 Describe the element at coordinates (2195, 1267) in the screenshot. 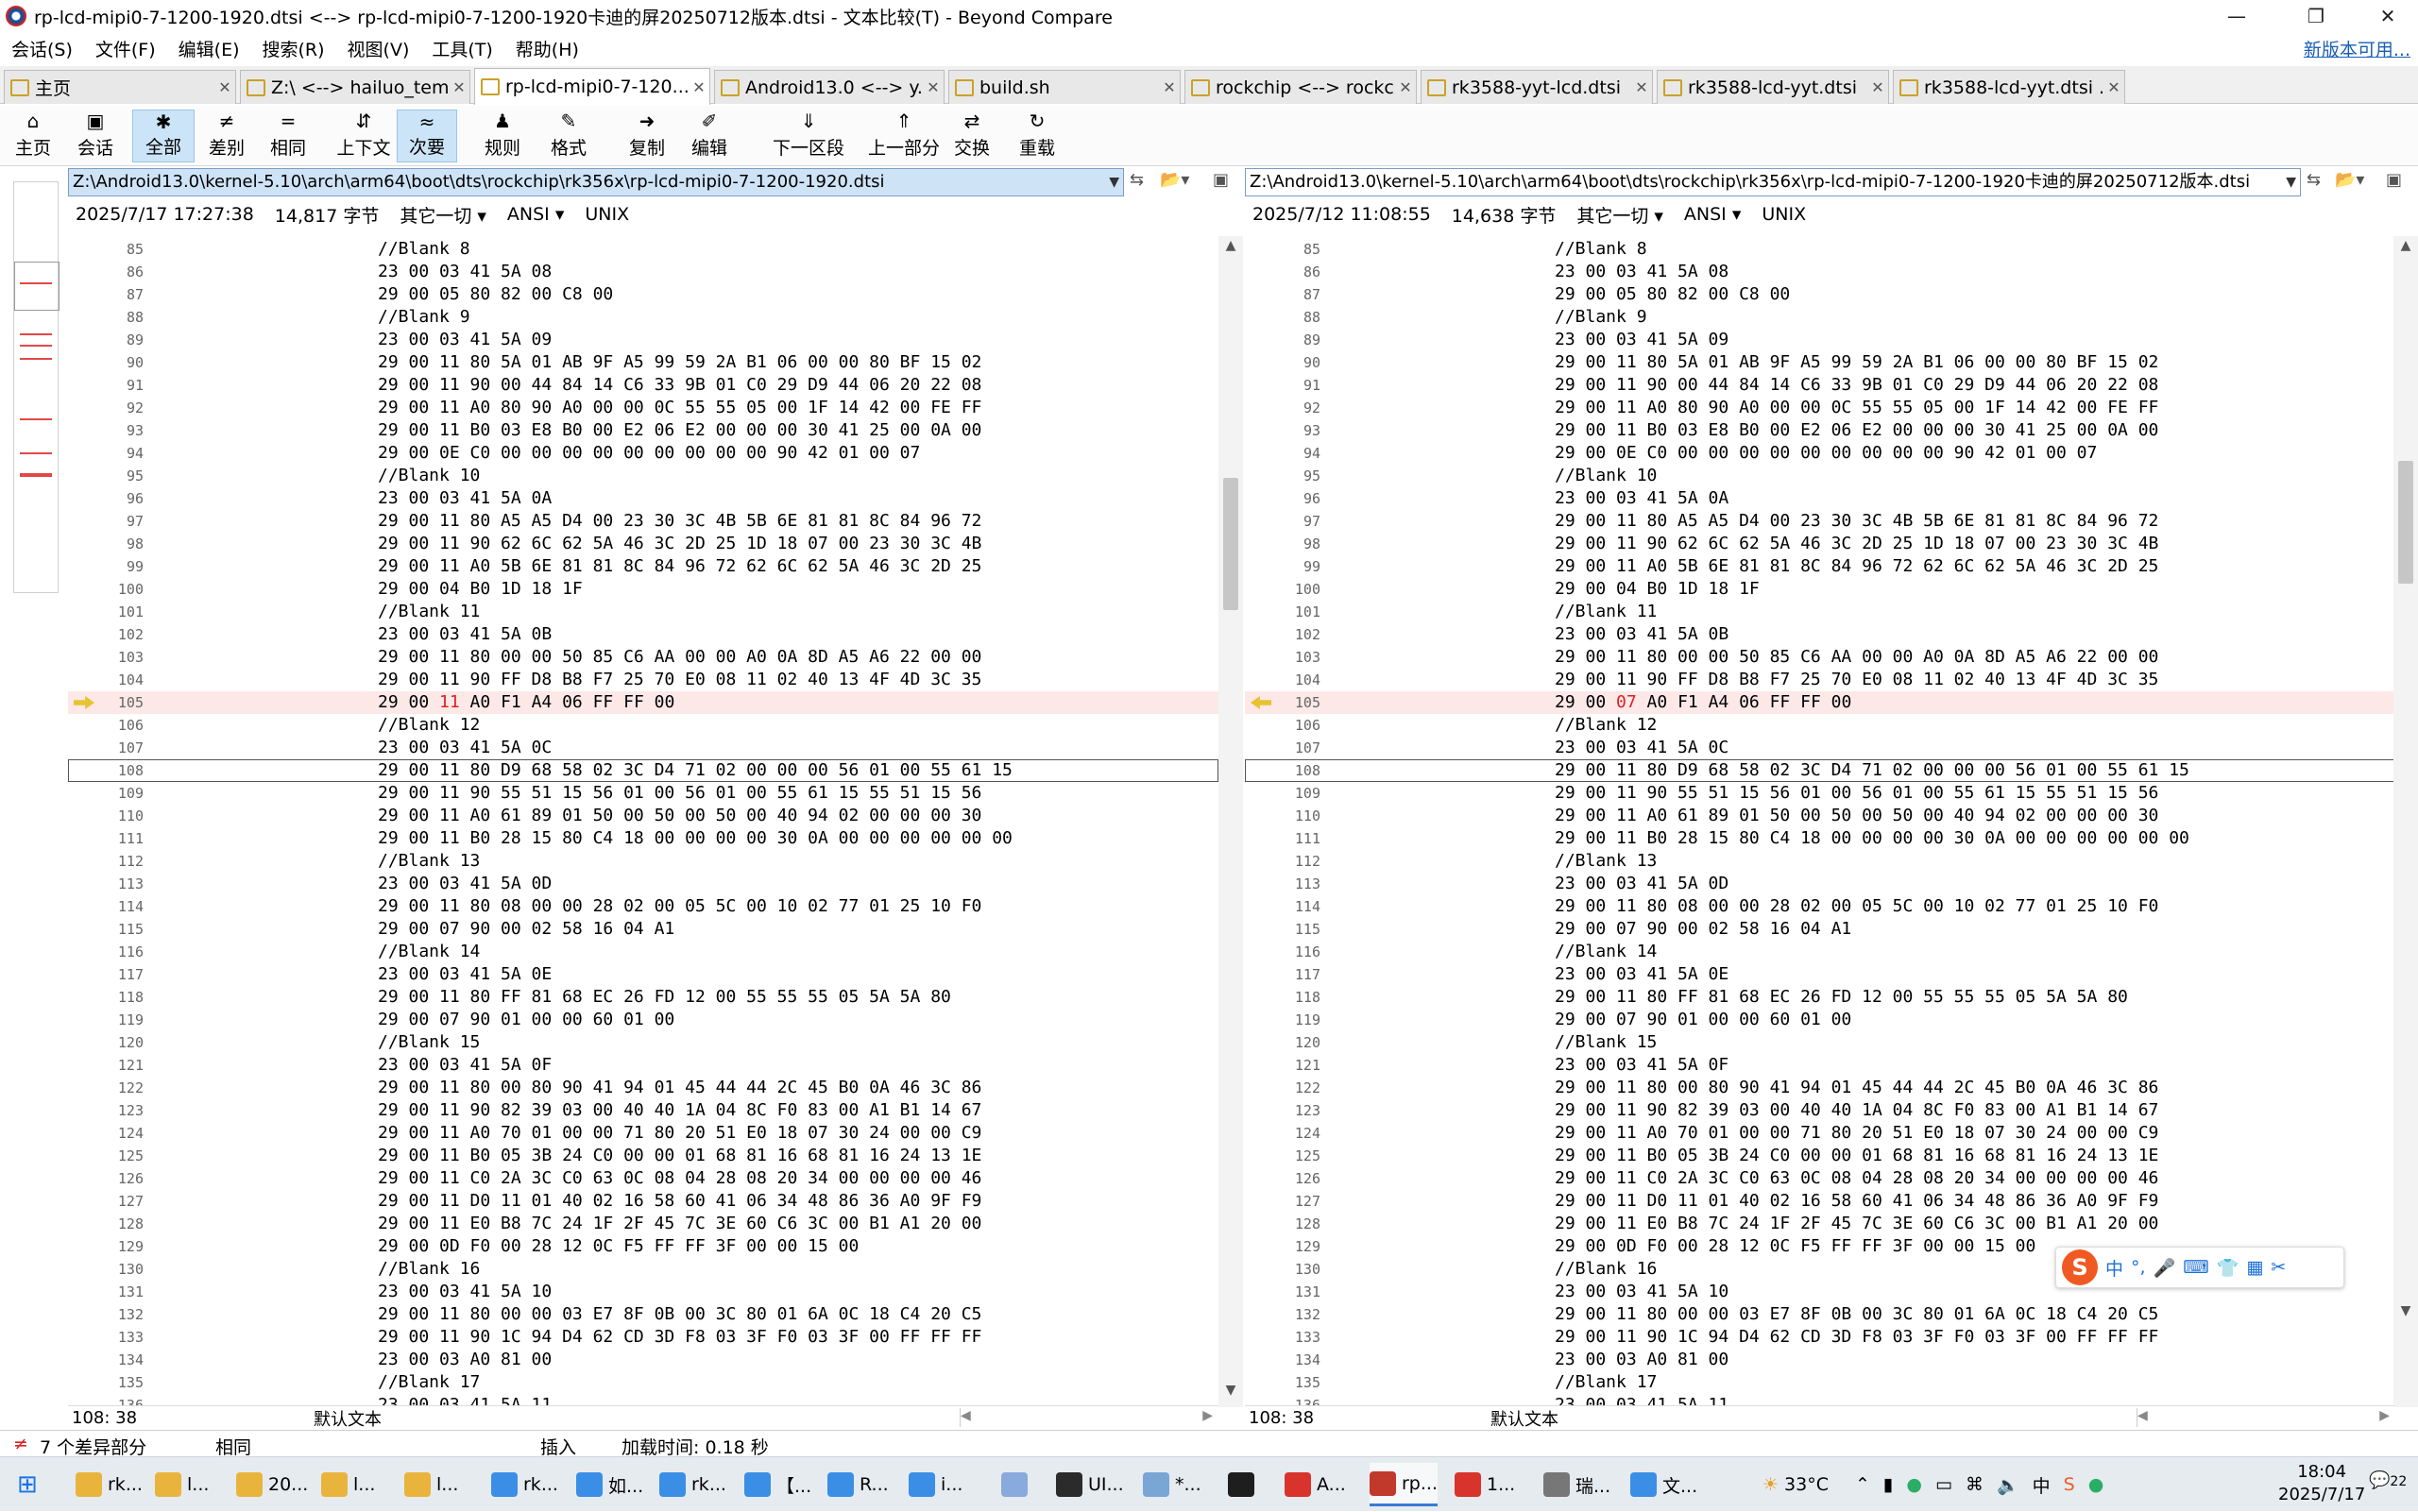

I see `keyboard-icon: ⌨` at that location.